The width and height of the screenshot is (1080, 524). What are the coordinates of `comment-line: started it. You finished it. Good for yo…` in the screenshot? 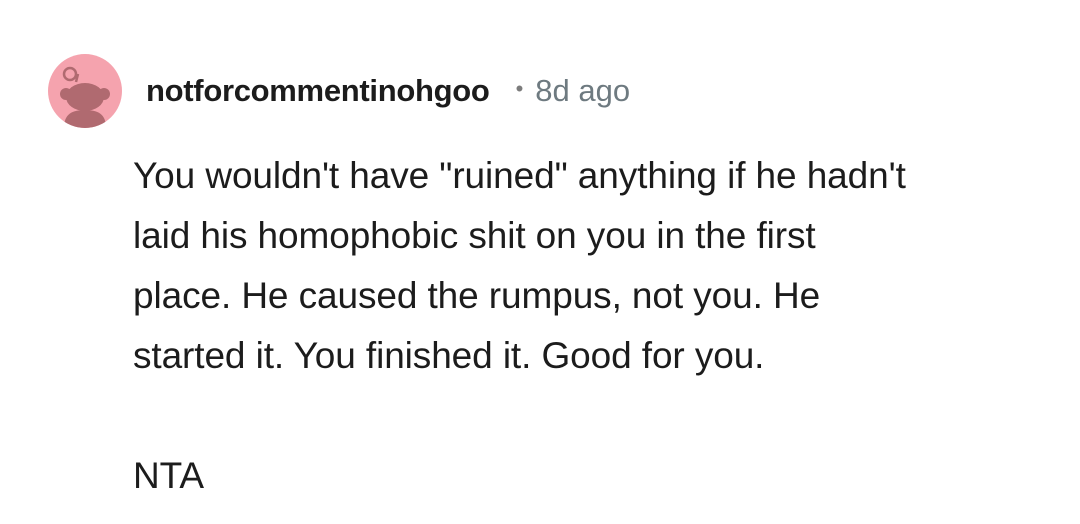 It's located at (449, 355).